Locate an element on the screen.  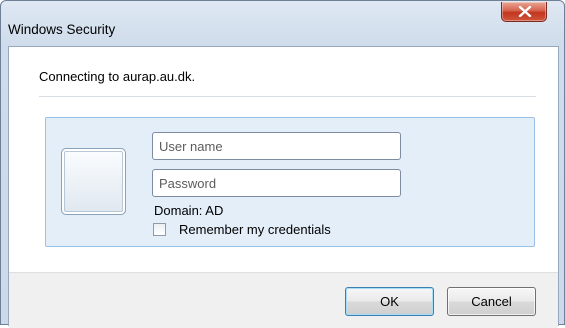
domain-label: Domain: AD is located at coordinates (189, 210).